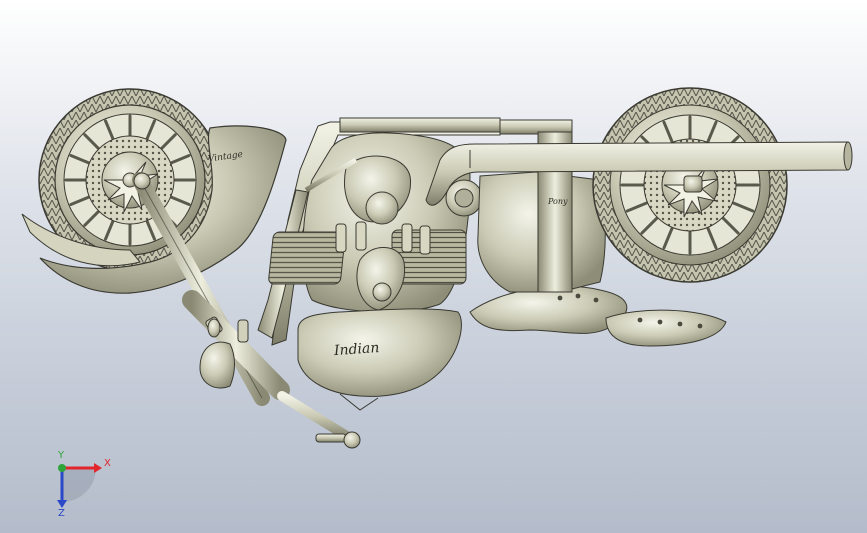  I want to click on seat, so click(598, 316).